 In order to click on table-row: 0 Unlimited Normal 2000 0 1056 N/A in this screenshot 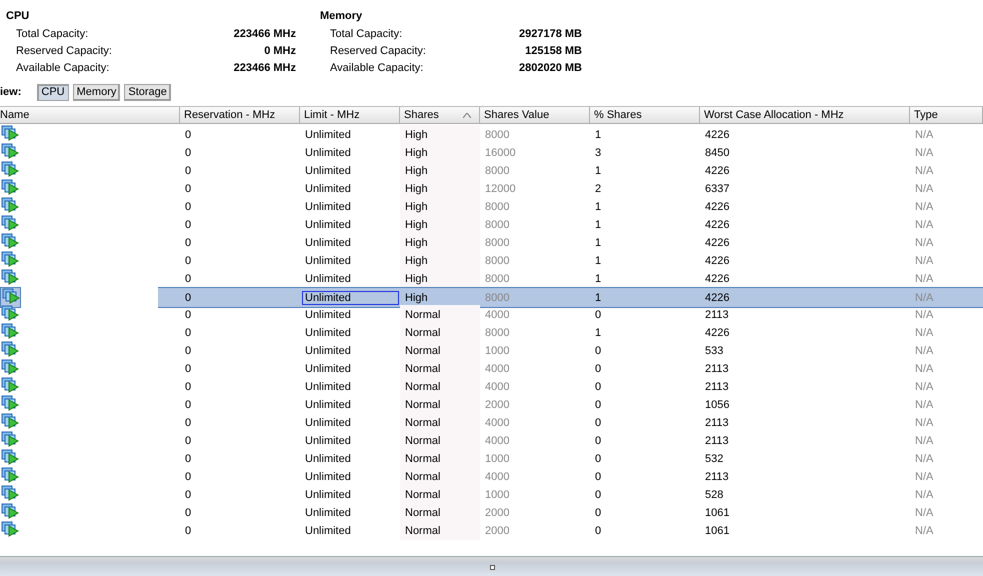, I will do `click(491, 404)`.